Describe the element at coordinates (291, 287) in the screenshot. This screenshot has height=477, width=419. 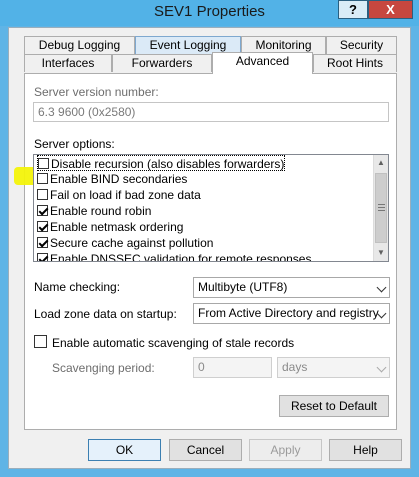
I see `name-checking-dropdown: Multibyte (UTF8)` at that location.